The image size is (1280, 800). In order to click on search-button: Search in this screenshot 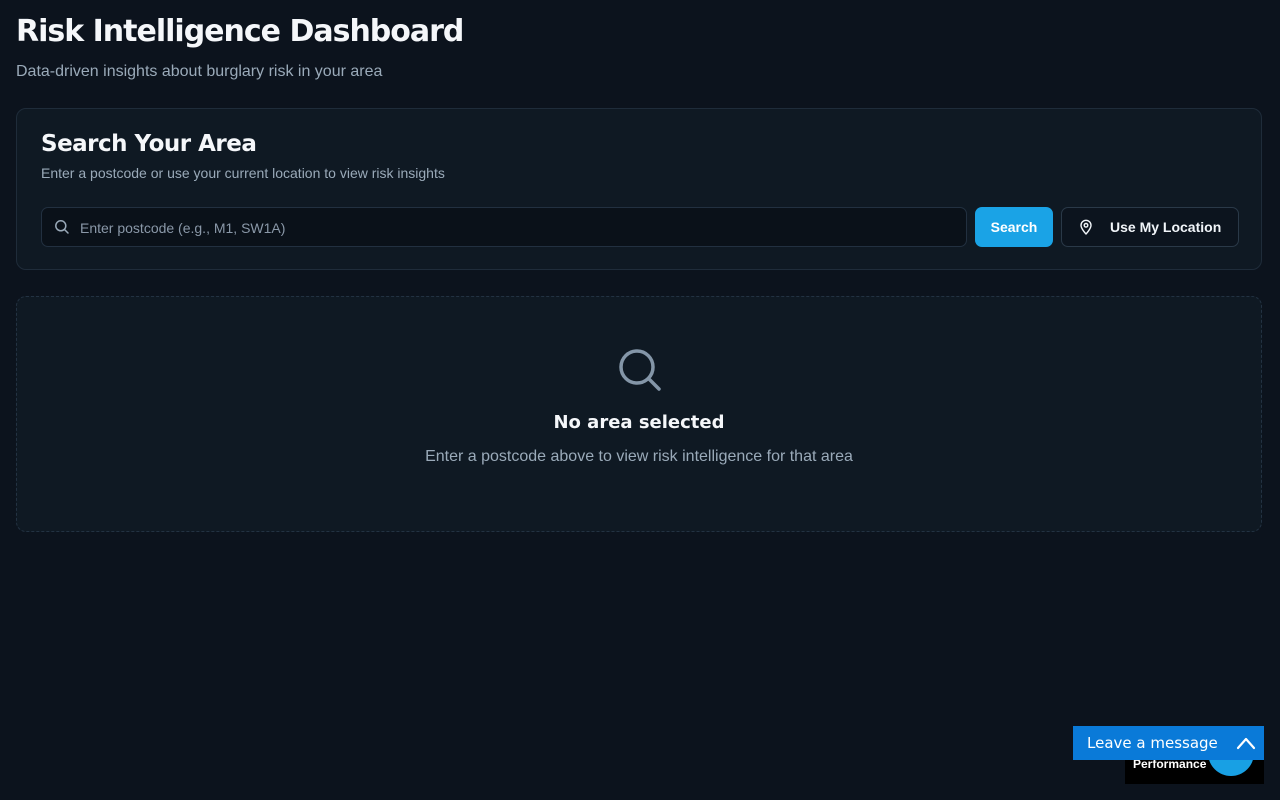, I will do `click(1014, 227)`.